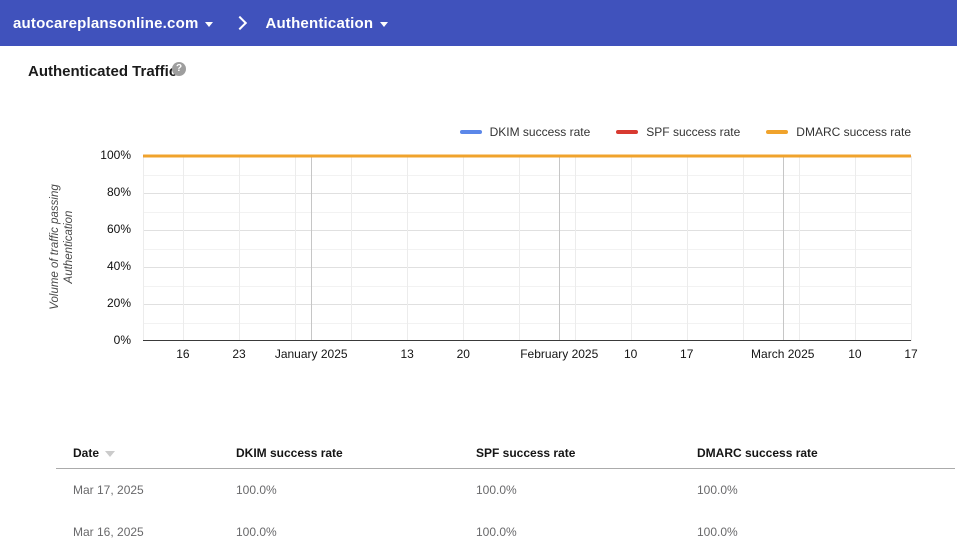  What do you see at coordinates (146, 453) in the screenshot?
I see `column-header-date: Date` at bounding box center [146, 453].